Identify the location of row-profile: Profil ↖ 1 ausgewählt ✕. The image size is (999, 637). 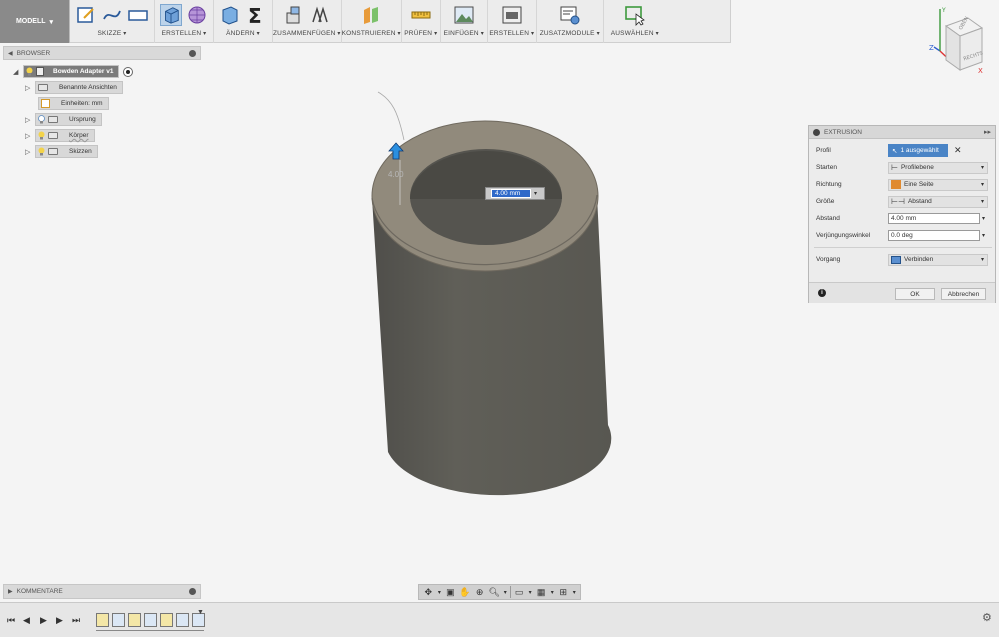
(902, 150).